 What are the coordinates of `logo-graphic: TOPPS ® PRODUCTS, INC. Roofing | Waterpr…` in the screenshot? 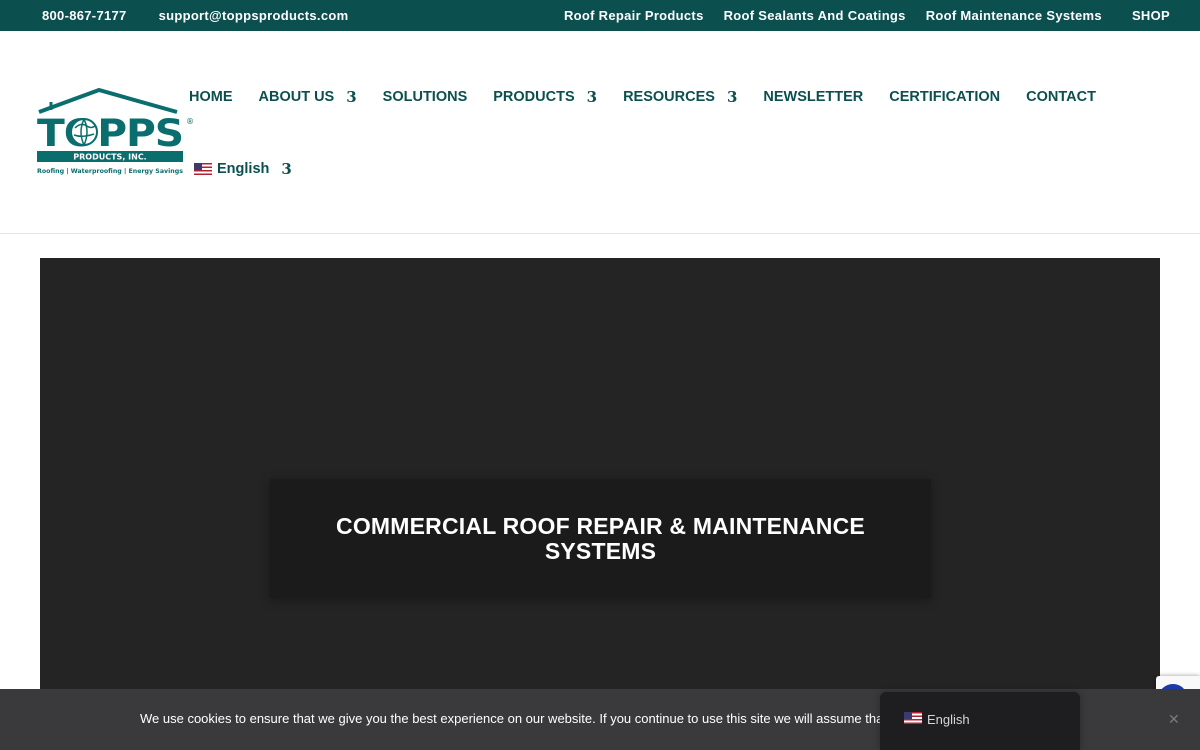 It's located at (115, 131).